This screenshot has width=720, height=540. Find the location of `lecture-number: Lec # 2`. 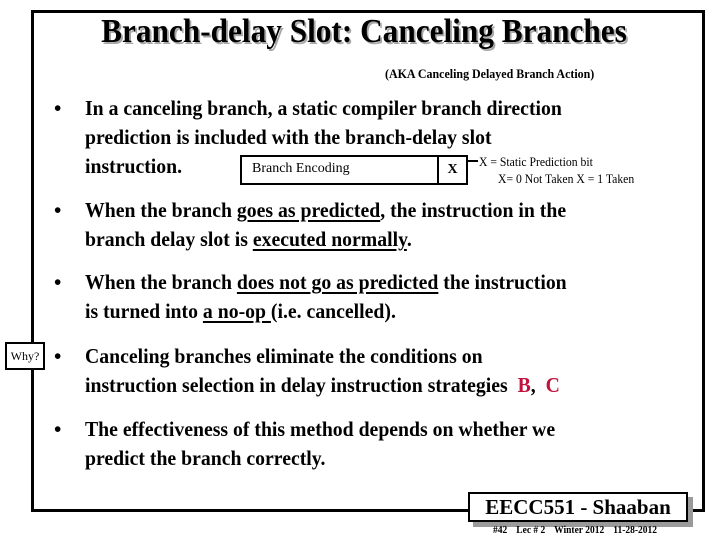

lecture-number: Lec # 2 is located at coordinates (531, 530).